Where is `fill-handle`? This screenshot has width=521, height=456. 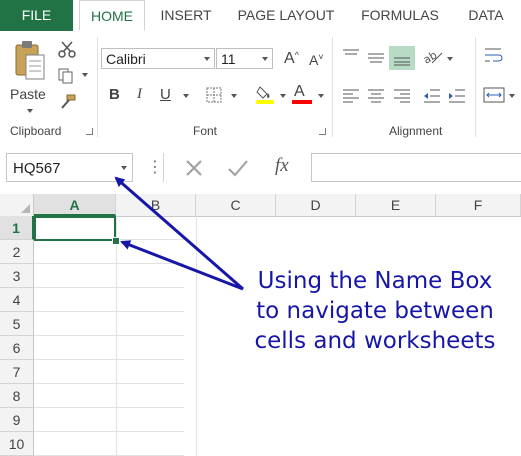
fill-handle is located at coordinates (116, 241).